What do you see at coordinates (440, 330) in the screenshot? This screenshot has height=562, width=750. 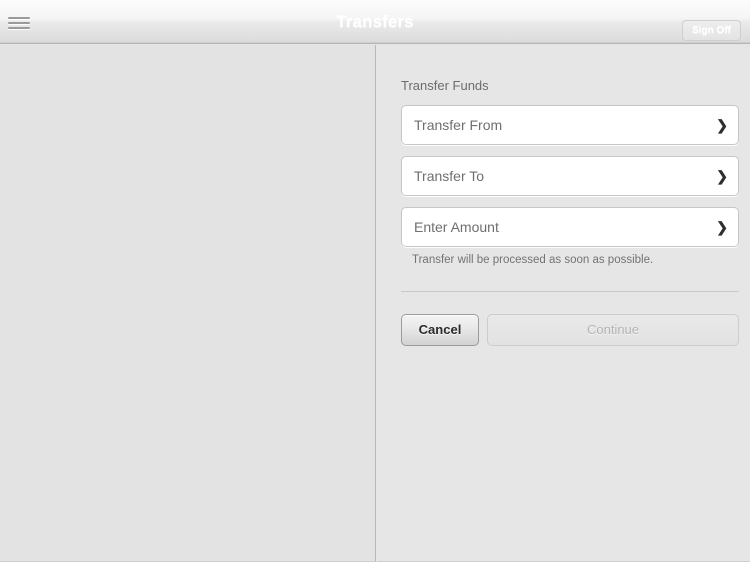 I see `cancel-button: Cancel` at bounding box center [440, 330].